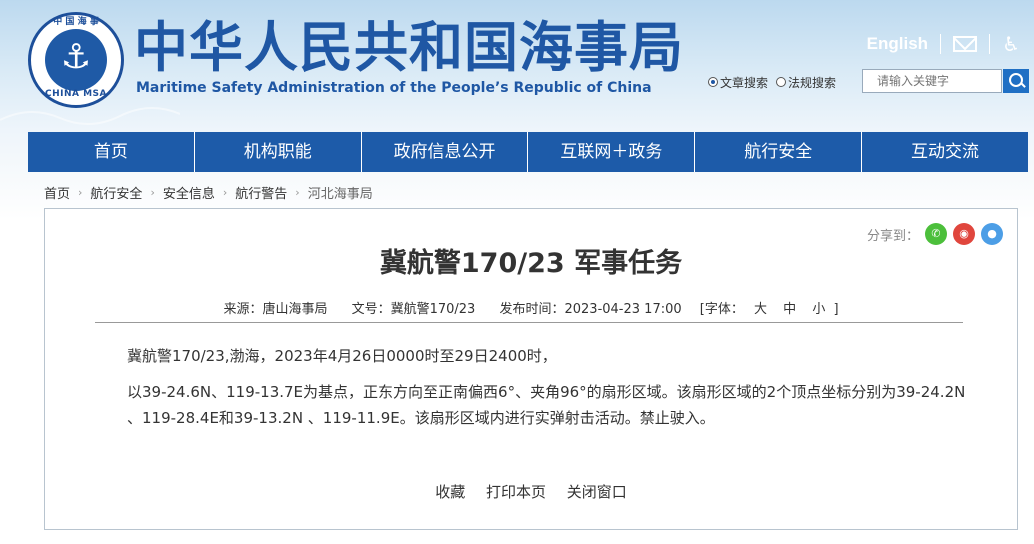 This screenshot has height=544, width=1034. What do you see at coordinates (818, 309) in the screenshot?
I see `font-small-button: 小` at bounding box center [818, 309].